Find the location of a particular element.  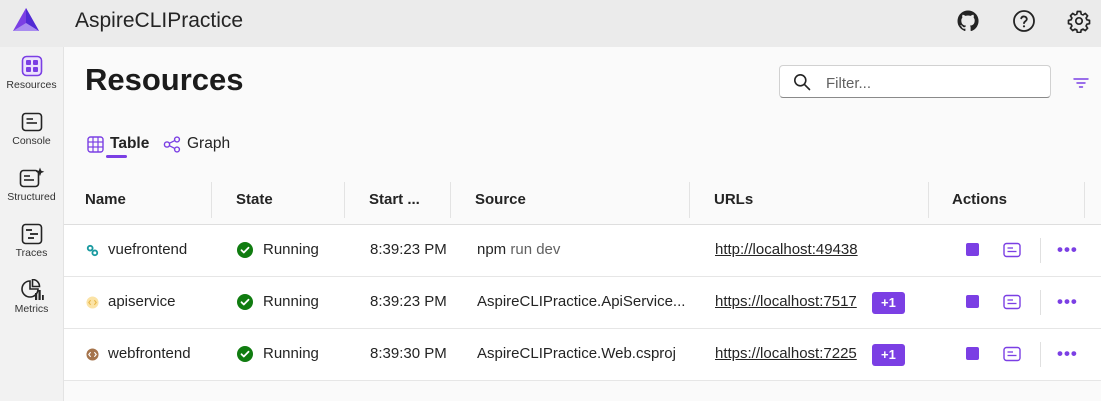

sidebar-item-traces: Traces is located at coordinates (31, 251).